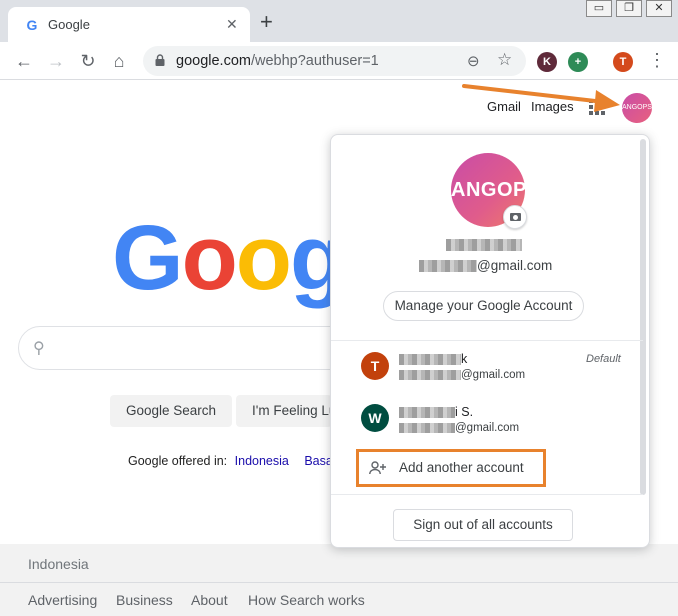  I want to click on language-offer: Google offered in: Indonesia Basa B, so click(236, 461).